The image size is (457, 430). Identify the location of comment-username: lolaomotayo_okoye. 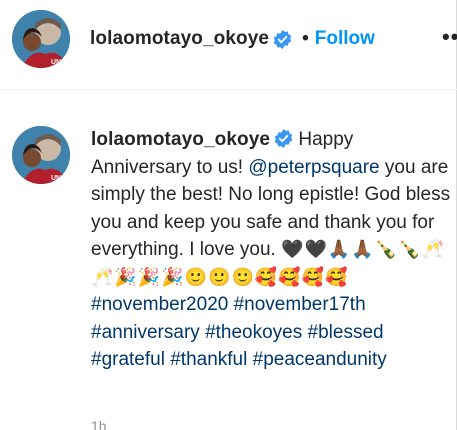
(180, 139).